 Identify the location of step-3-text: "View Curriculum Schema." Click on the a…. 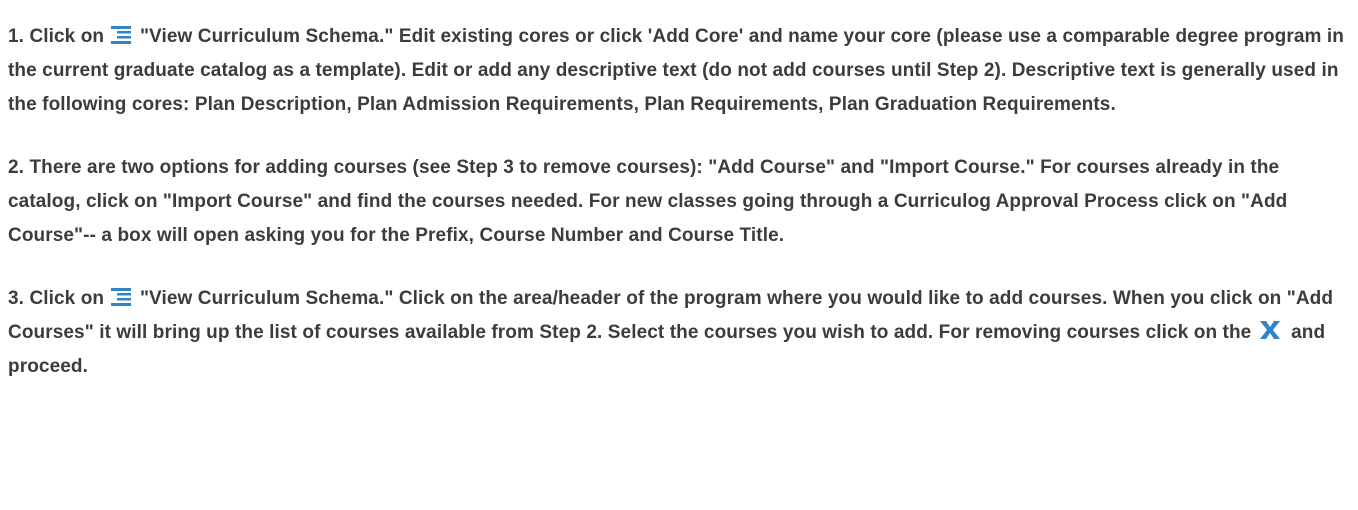
(671, 315).